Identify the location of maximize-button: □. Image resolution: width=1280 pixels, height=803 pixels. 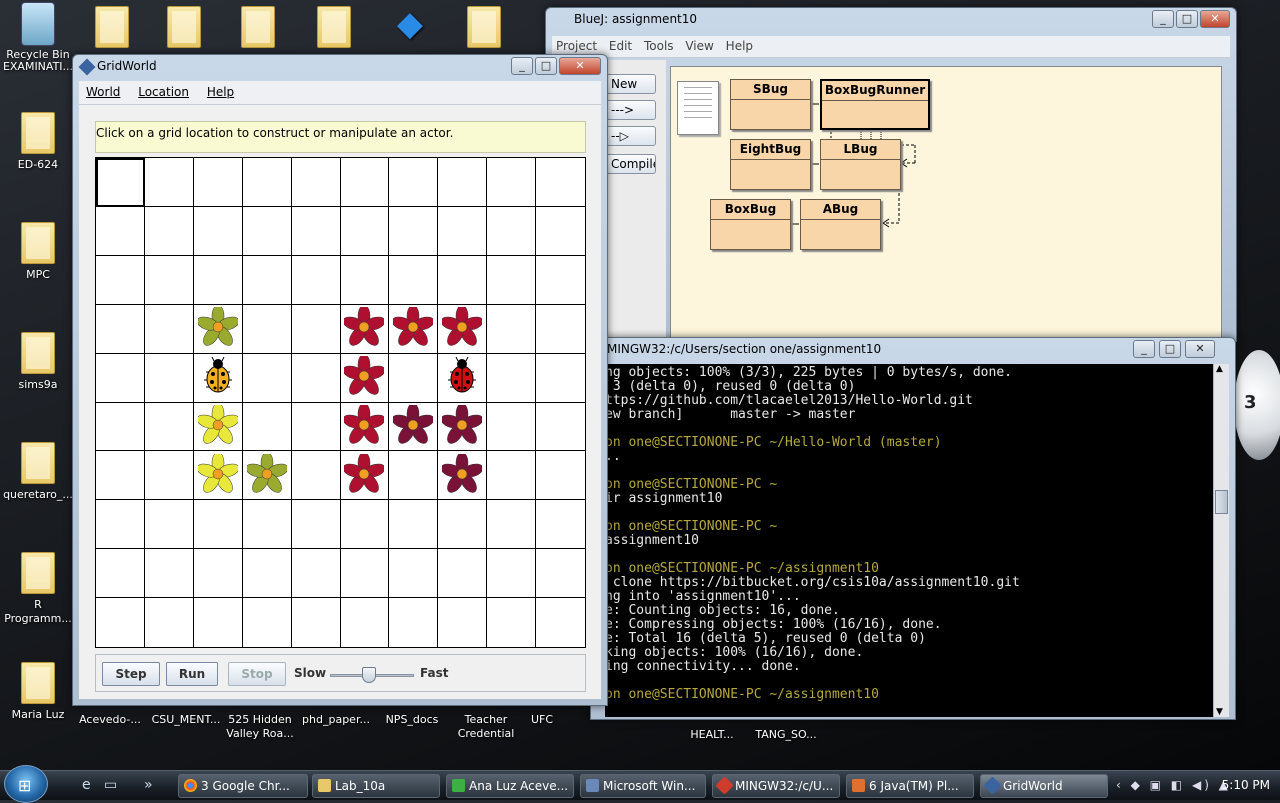
(1187, 19).